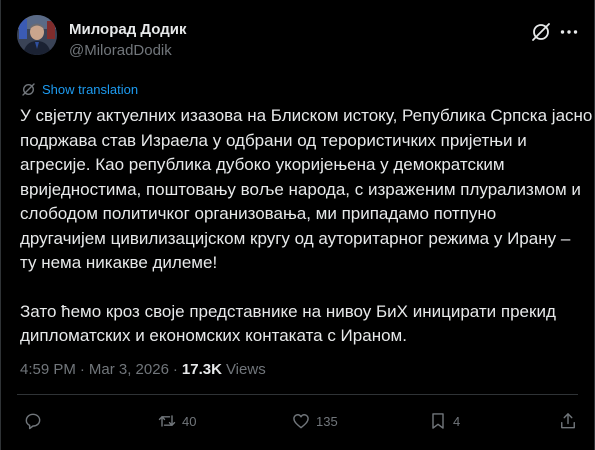  I want to click on post-date: Mar 3, 2026, so click(129, 369).